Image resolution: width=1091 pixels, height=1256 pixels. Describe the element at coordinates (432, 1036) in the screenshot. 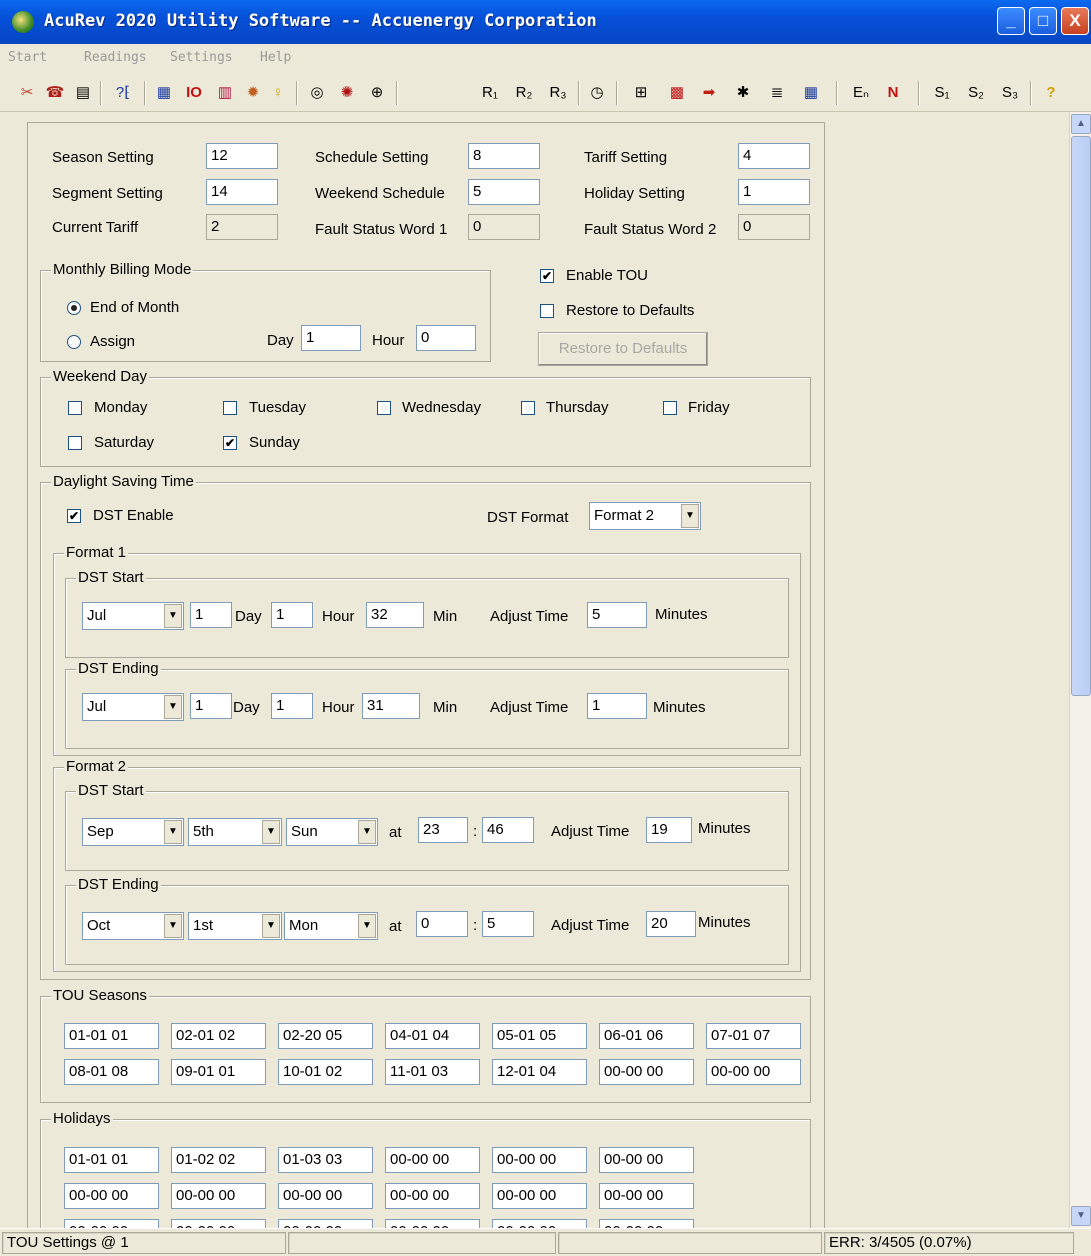

I see `season-field: 04-01 04` at that location.